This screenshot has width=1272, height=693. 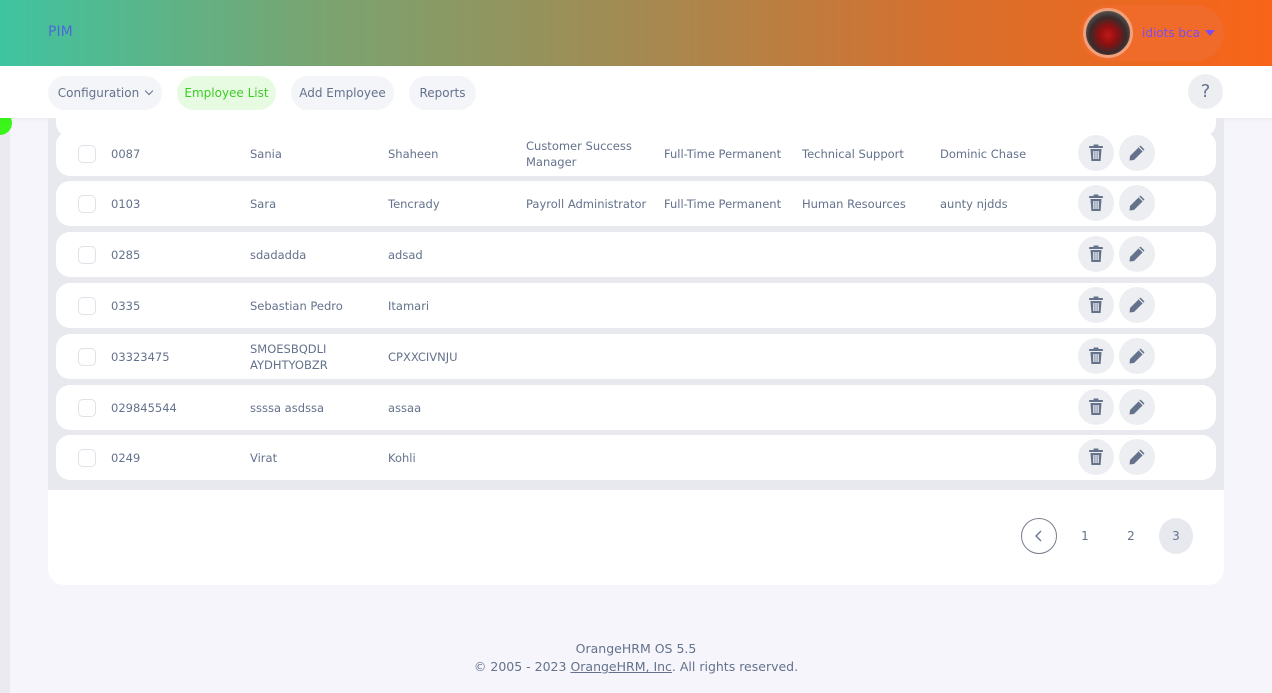 What do you see at coordinates (287, 407) in the screenshot?
I see `cell-first: ssssa asdssa` at bounding box center [287, 407].